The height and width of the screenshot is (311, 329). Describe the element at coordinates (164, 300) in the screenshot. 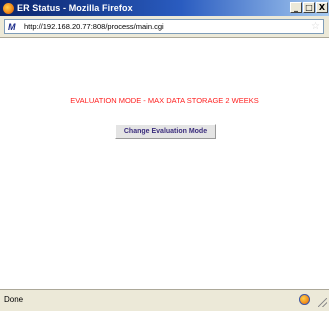

I see `status-bar: Done` at that location.